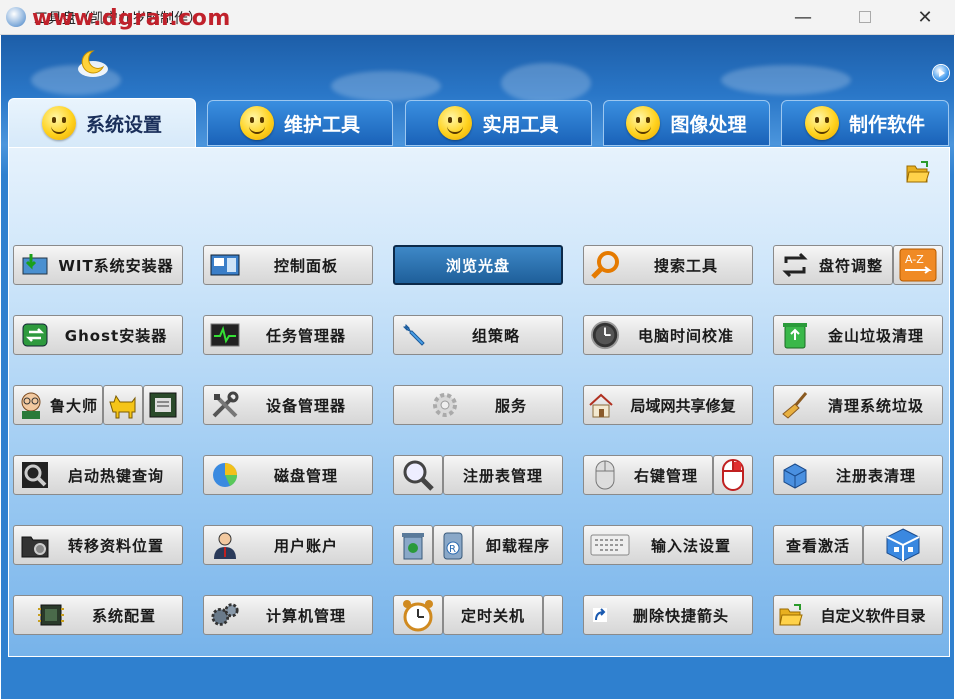 This screenshot has width=955, height=699. Describe the element at coordinates (518, 545) in the screenshot. I see `uninstall-programs-button: 卸载程序` at that location.